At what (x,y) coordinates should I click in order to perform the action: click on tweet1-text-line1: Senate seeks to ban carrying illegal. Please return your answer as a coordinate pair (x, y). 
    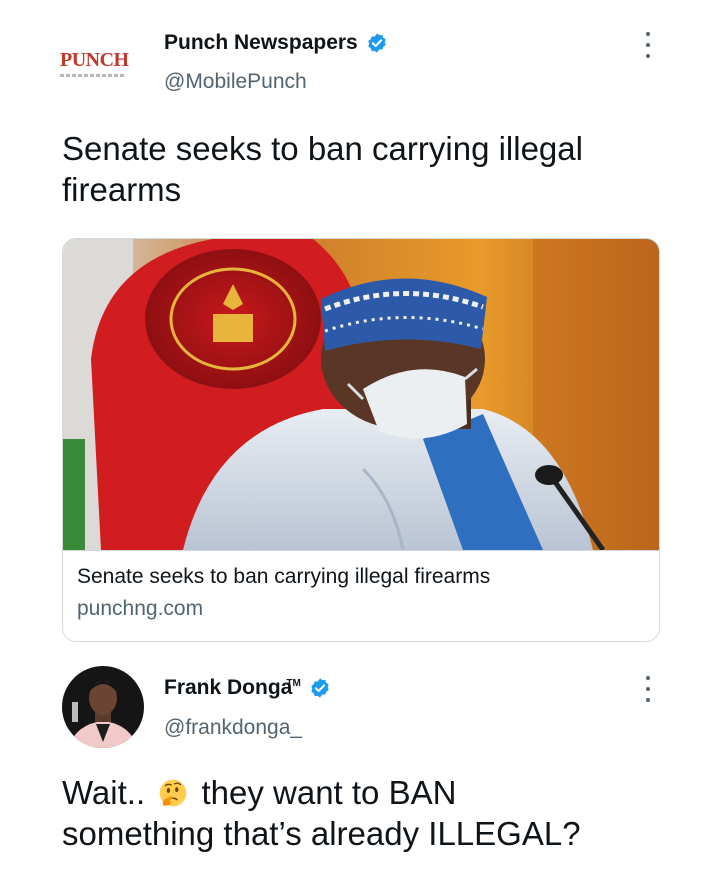
    Looking at the image, I should click on (322, 148).